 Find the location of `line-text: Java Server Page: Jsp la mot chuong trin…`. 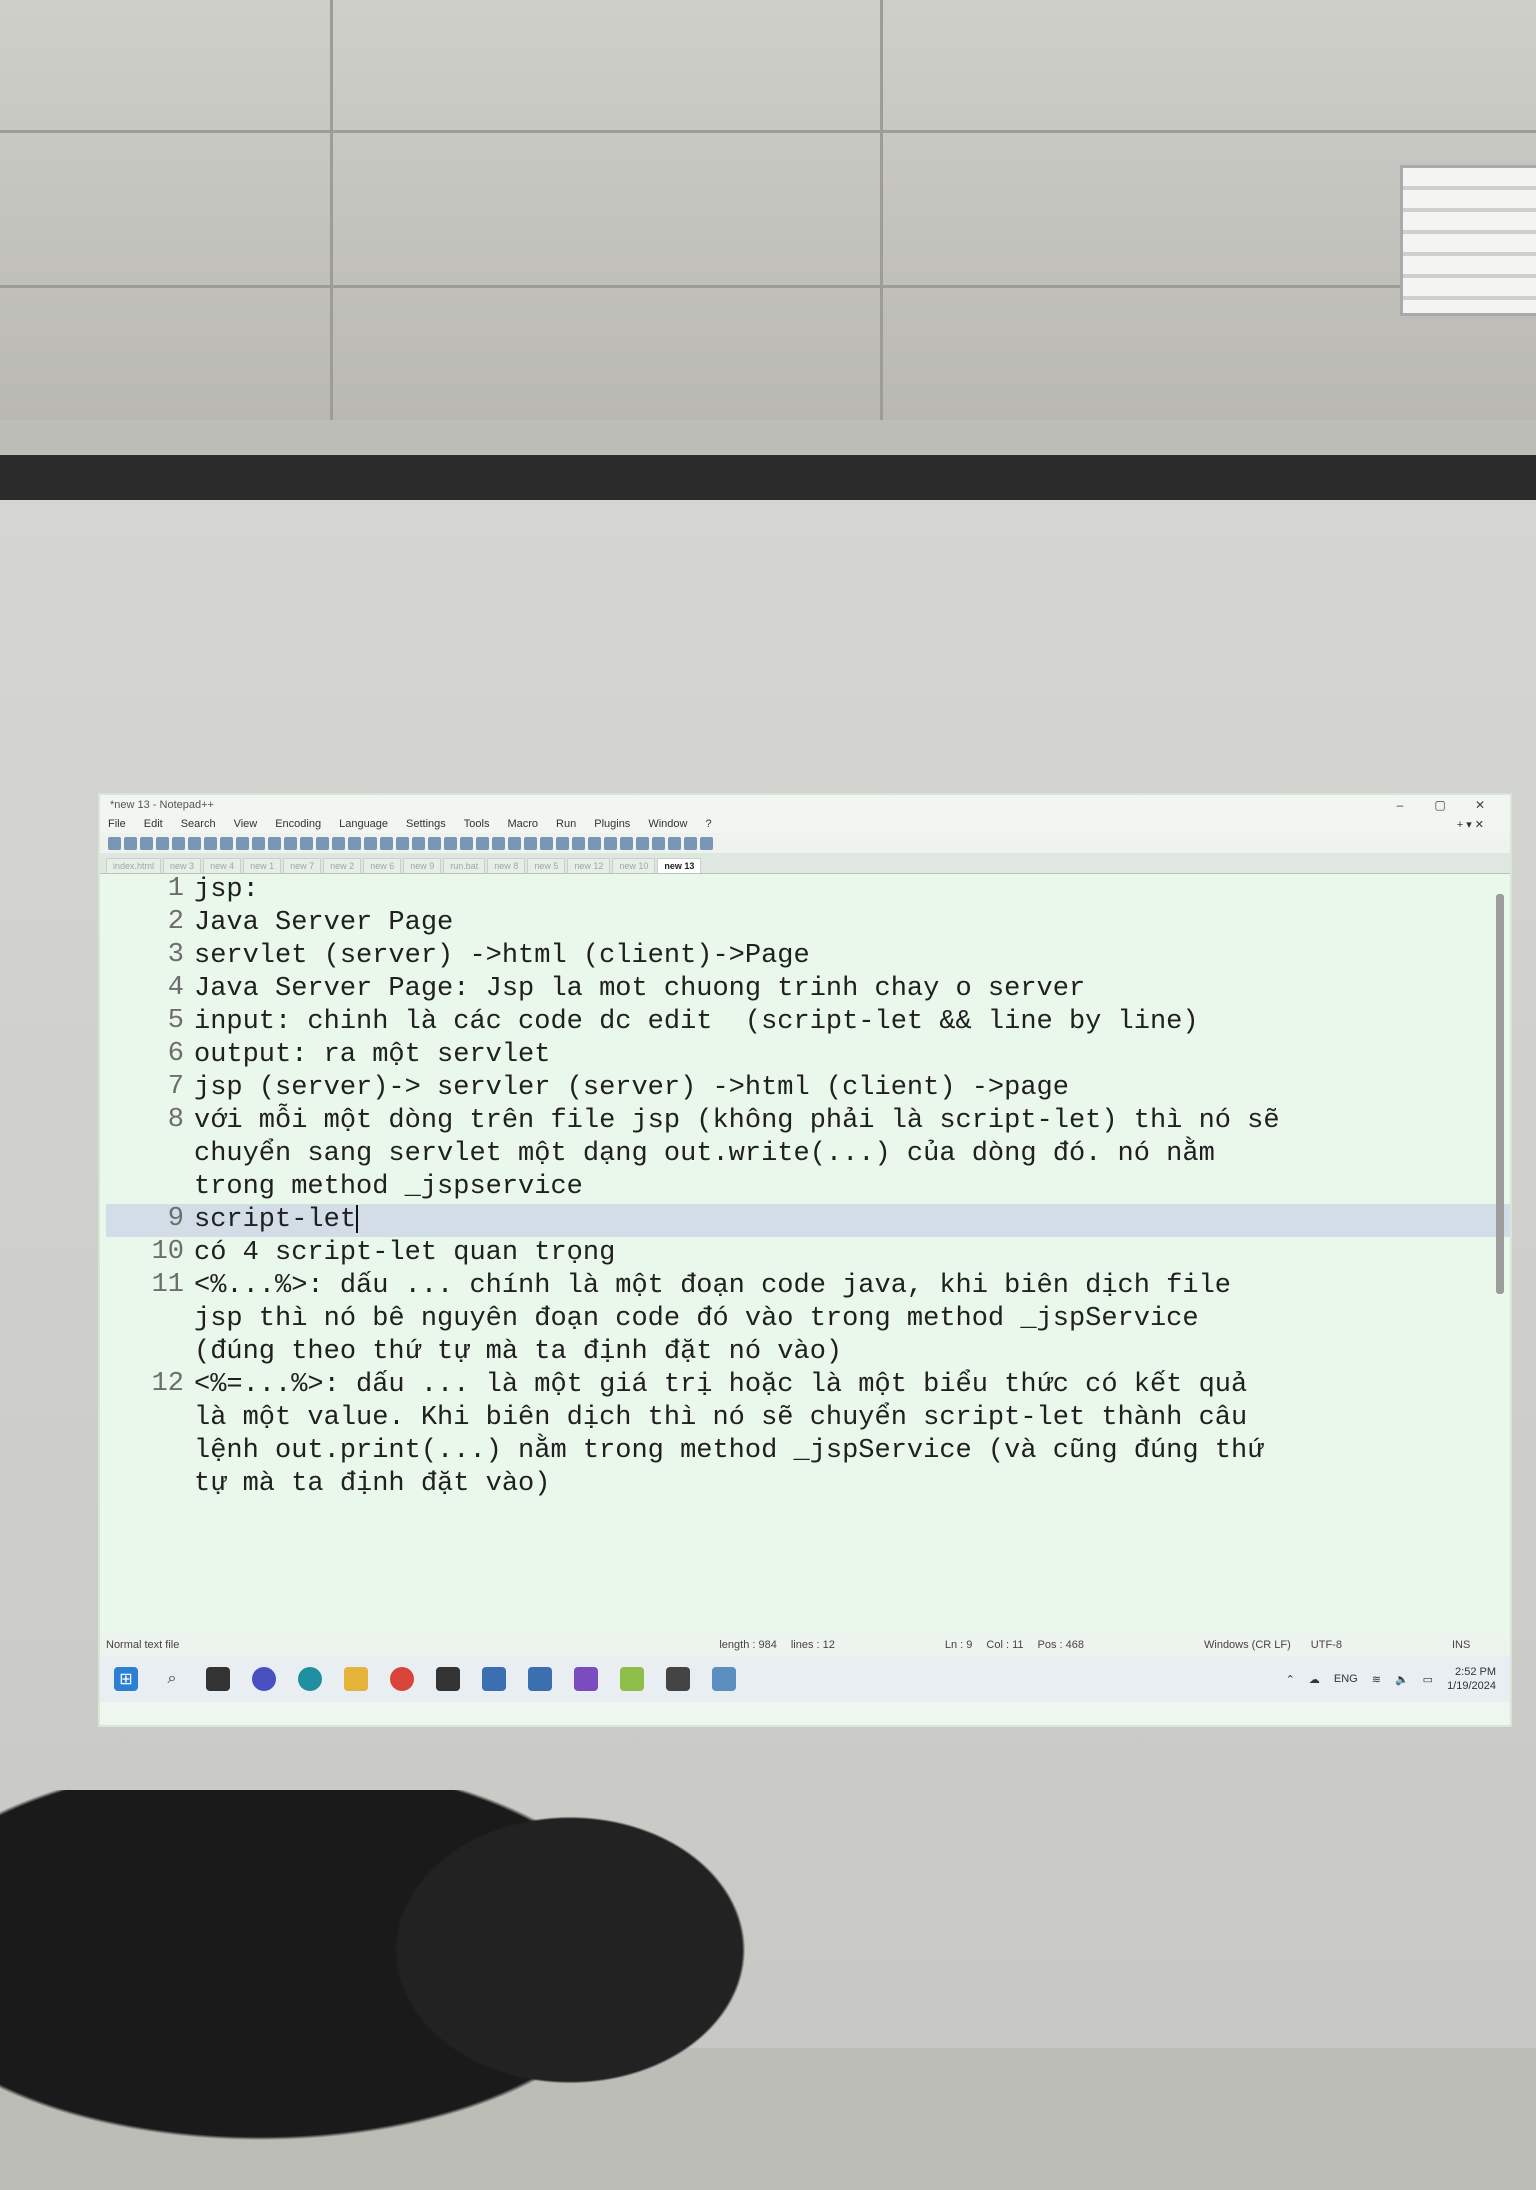

line-text: Java Server Page: Jsp la mot chuong trin… is located at coordinates (639, 989).